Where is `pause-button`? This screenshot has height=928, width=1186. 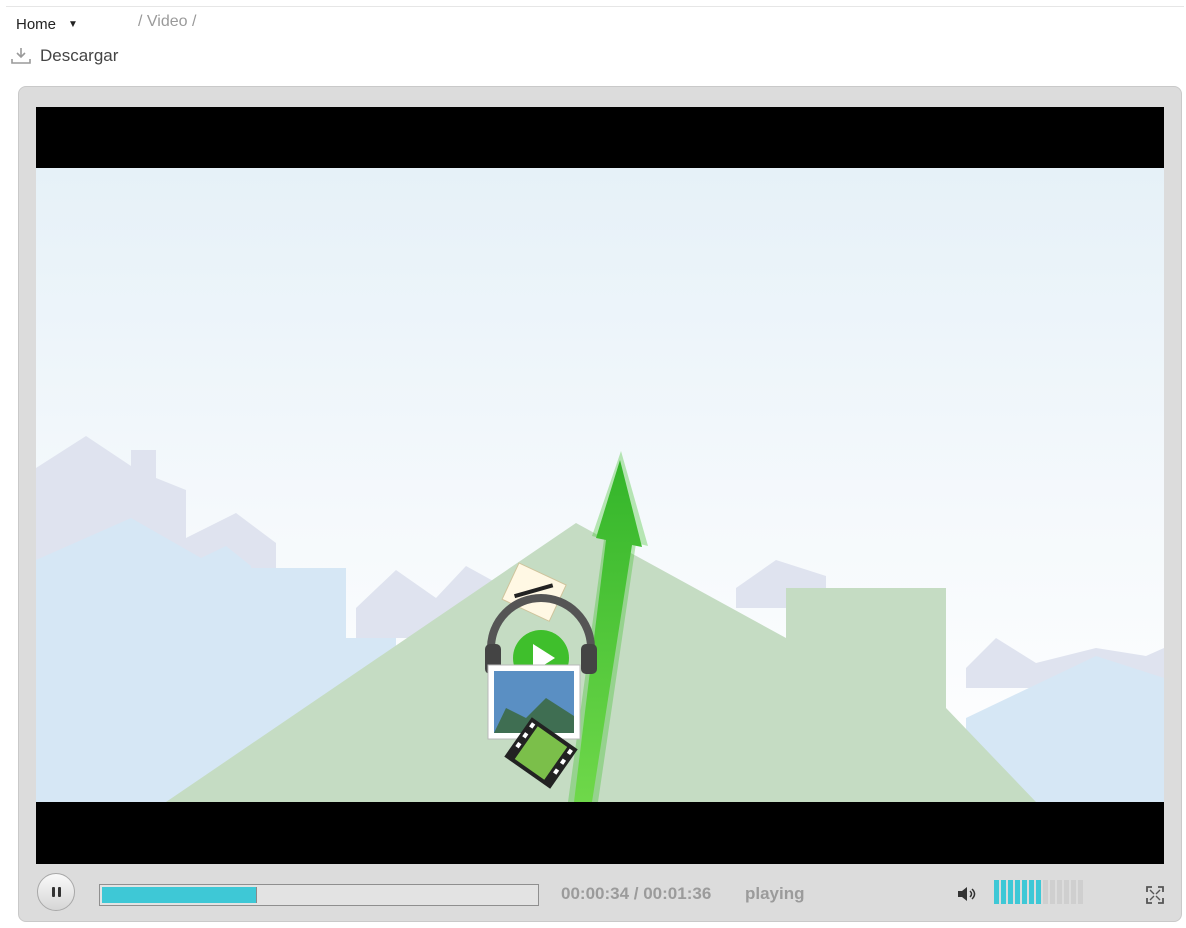 pause-button is located at coordinates (56, 892).